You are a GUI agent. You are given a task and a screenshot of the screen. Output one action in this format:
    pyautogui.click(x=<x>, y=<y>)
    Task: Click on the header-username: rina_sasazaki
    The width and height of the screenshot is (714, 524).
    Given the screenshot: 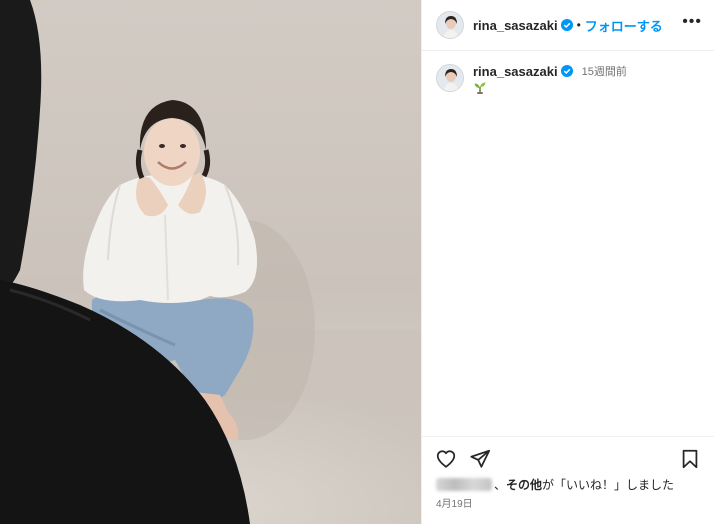 What is the action you would take?
    pyautogui.click(x=515, y=25)
    